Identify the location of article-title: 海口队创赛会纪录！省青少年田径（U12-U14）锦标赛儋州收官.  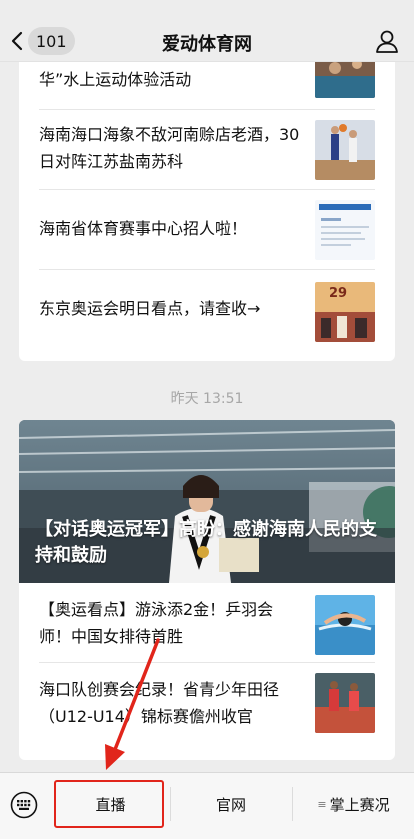
(159, 703).